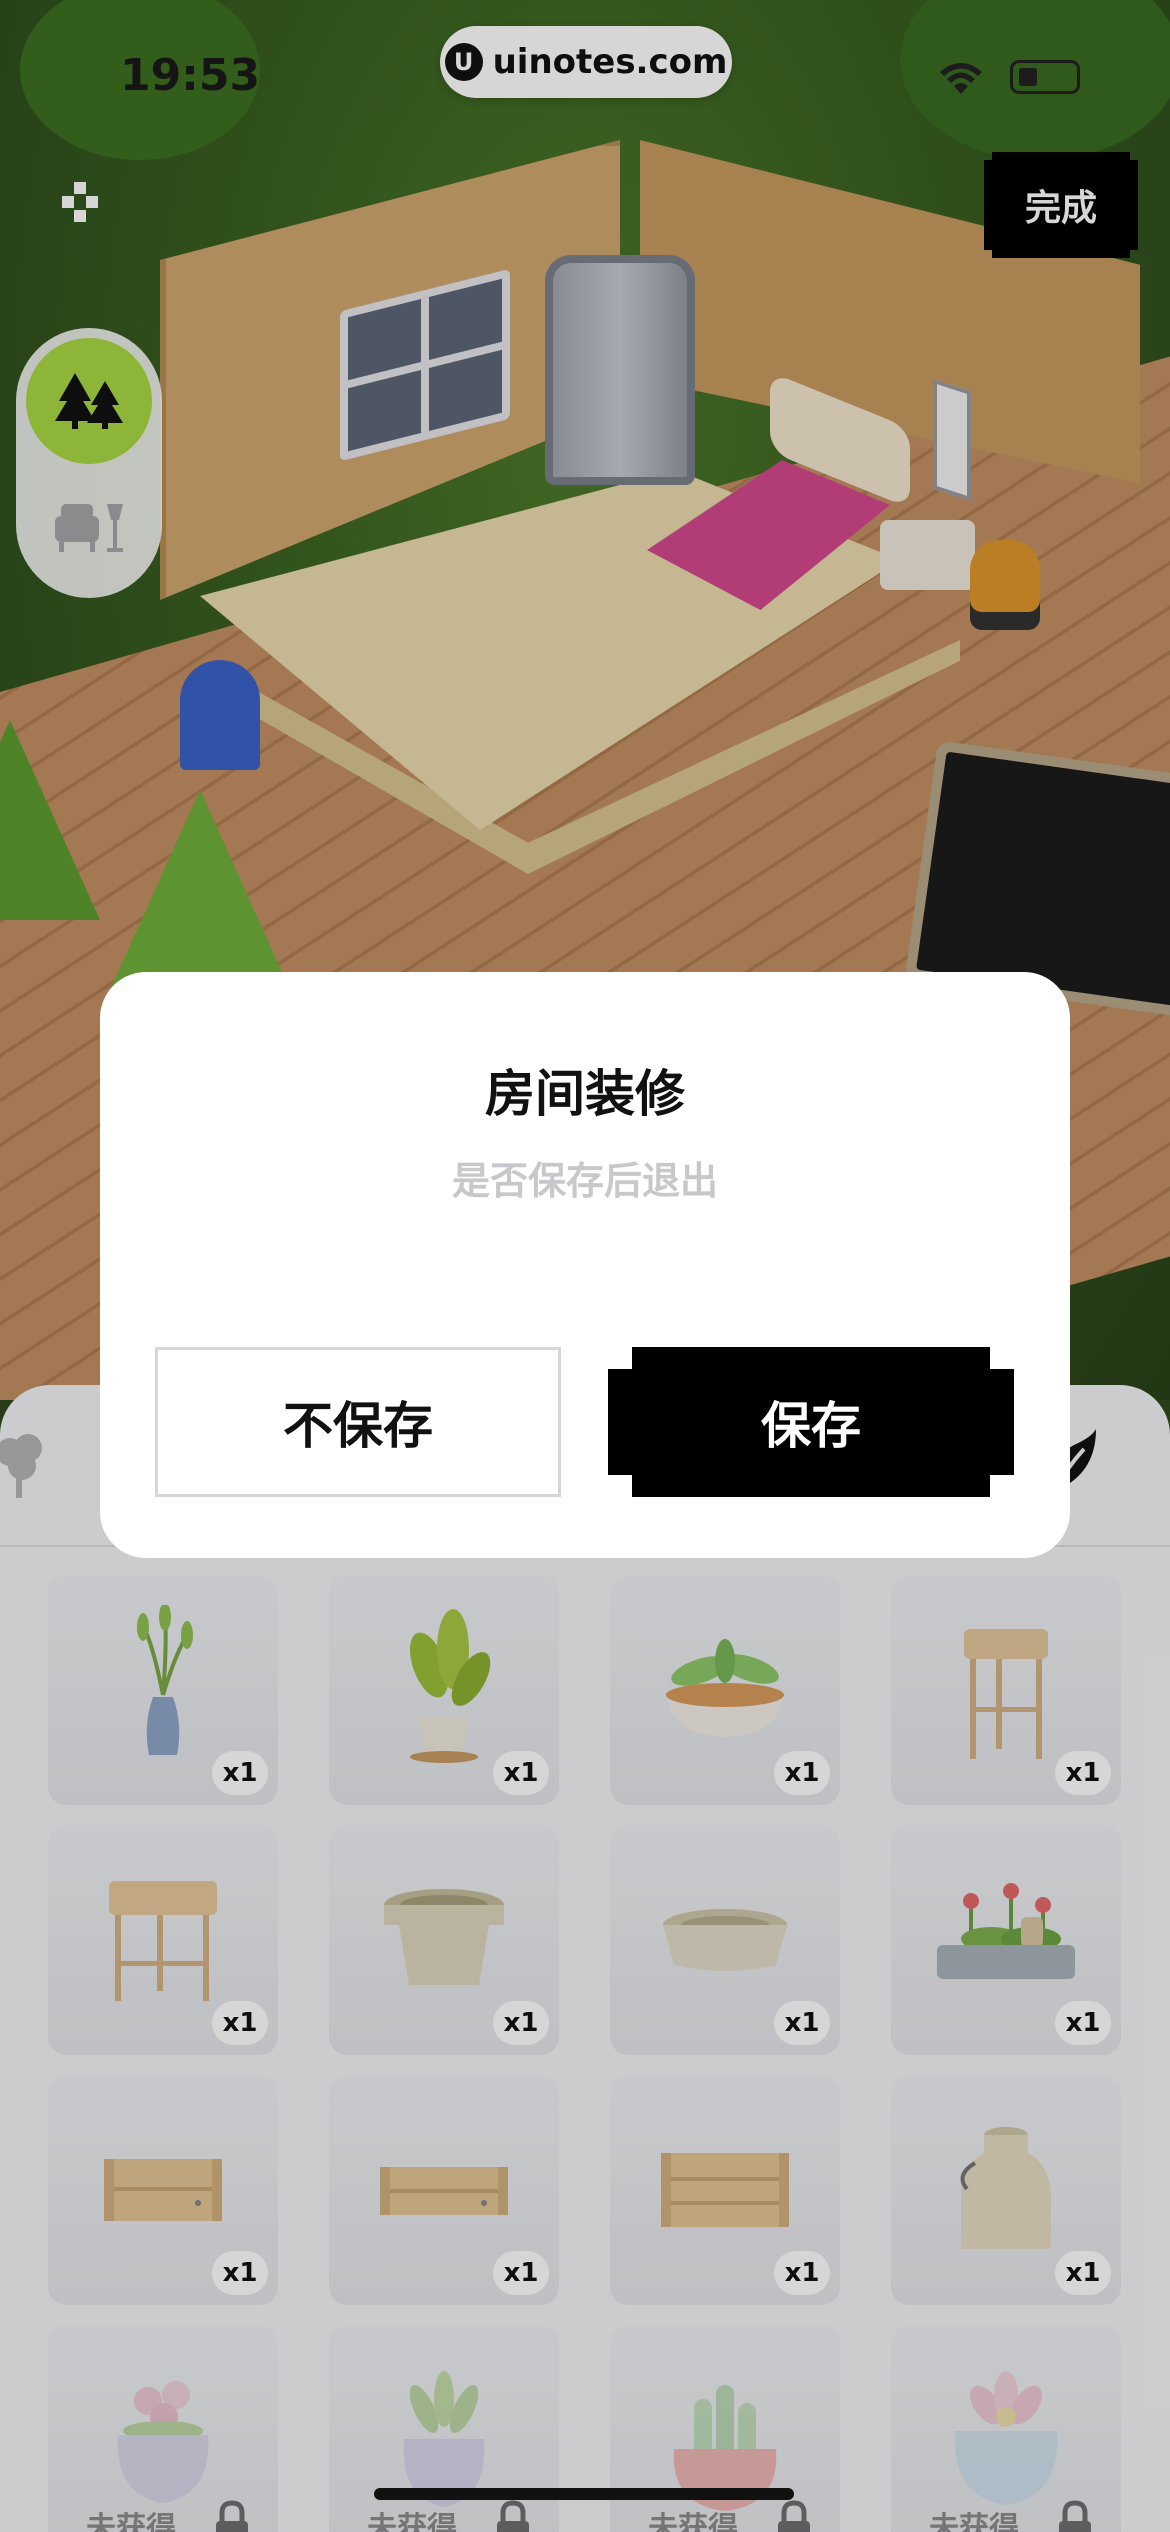 This screenshot has height=2532, width=1170. Describe the element at coordinates (358, 1422) in the screenshot. I see `dont-save-button: 不保存` at that location.